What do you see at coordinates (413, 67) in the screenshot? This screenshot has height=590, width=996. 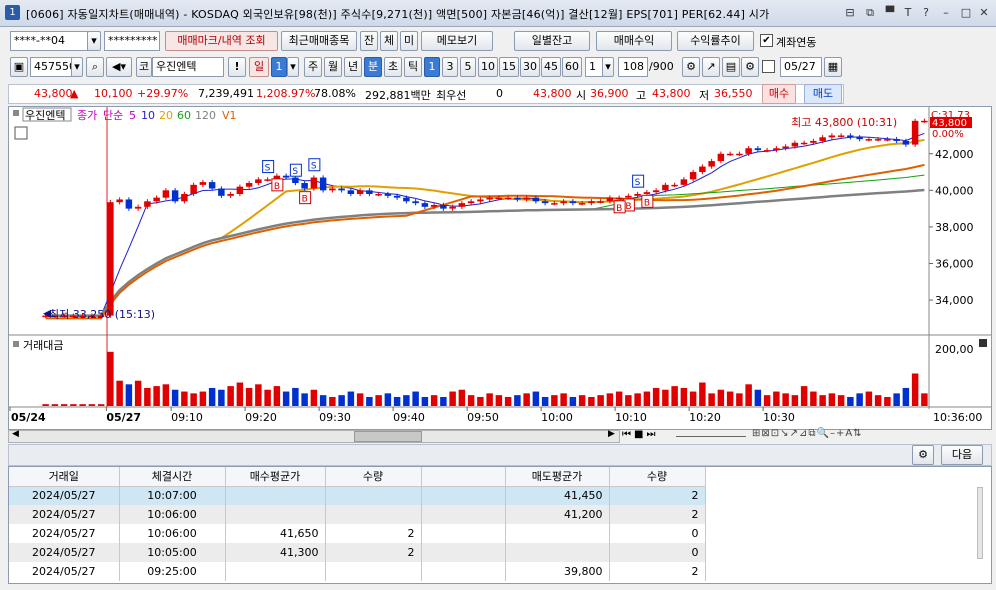 I see `period-tick-button: 틱` at bounding box center [413, 67].